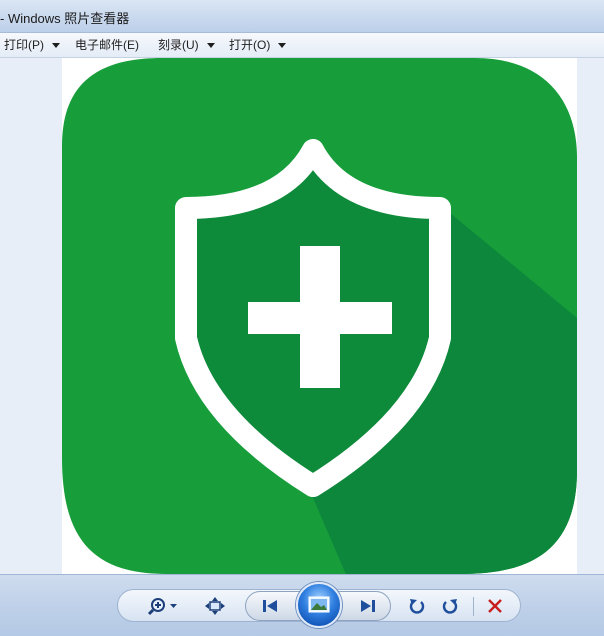 The height and width of the screenshot is (636, 604). What do you see at coordinates (473, 606) in the screenshot?
I see `toolbar-separator` at bounding box center [473, 606].